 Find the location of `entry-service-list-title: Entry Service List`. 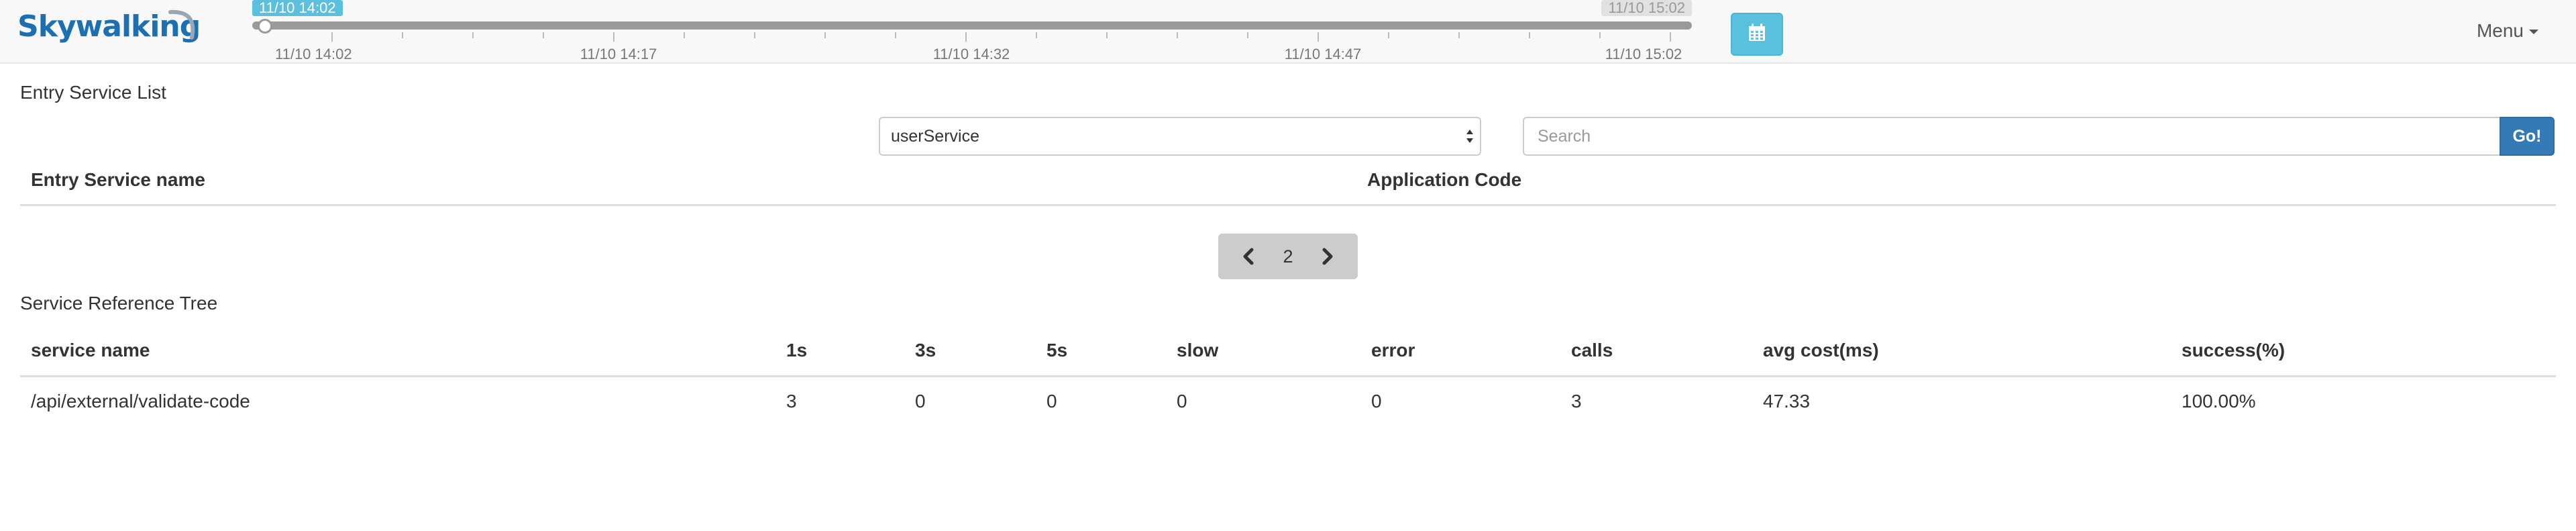

entry-service-list-title: Entry Service List is located at coordinates (93, 93).